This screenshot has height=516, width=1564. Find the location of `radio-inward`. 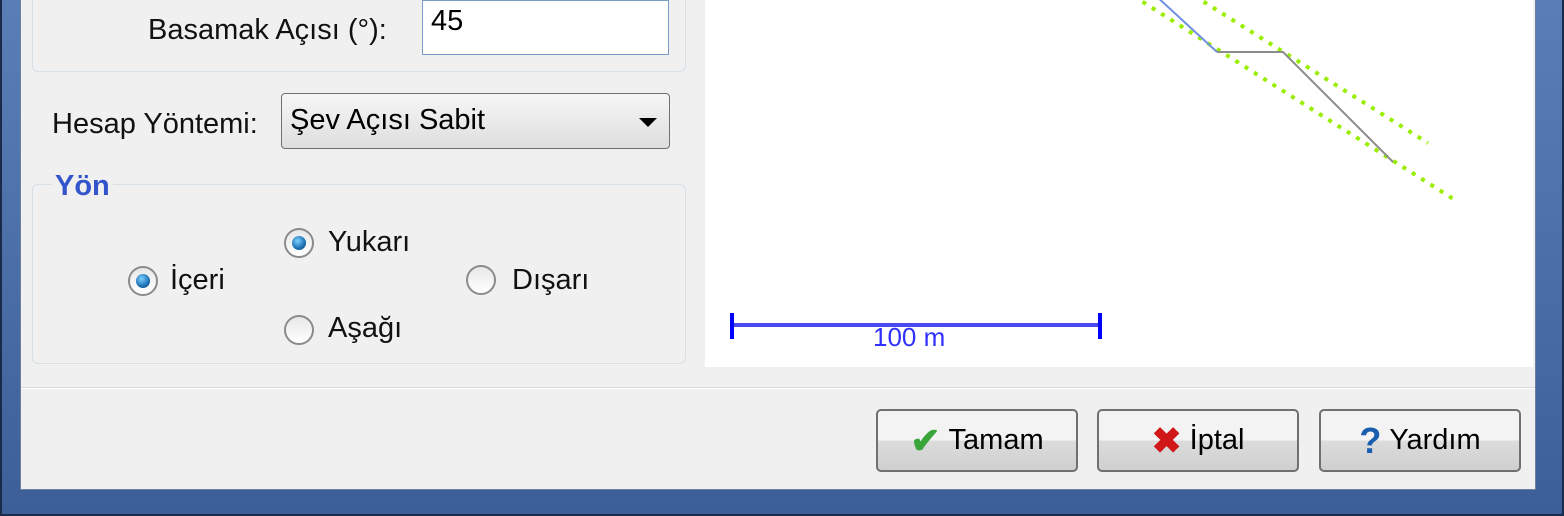

radio-inward is located at coordinates (143, 281).